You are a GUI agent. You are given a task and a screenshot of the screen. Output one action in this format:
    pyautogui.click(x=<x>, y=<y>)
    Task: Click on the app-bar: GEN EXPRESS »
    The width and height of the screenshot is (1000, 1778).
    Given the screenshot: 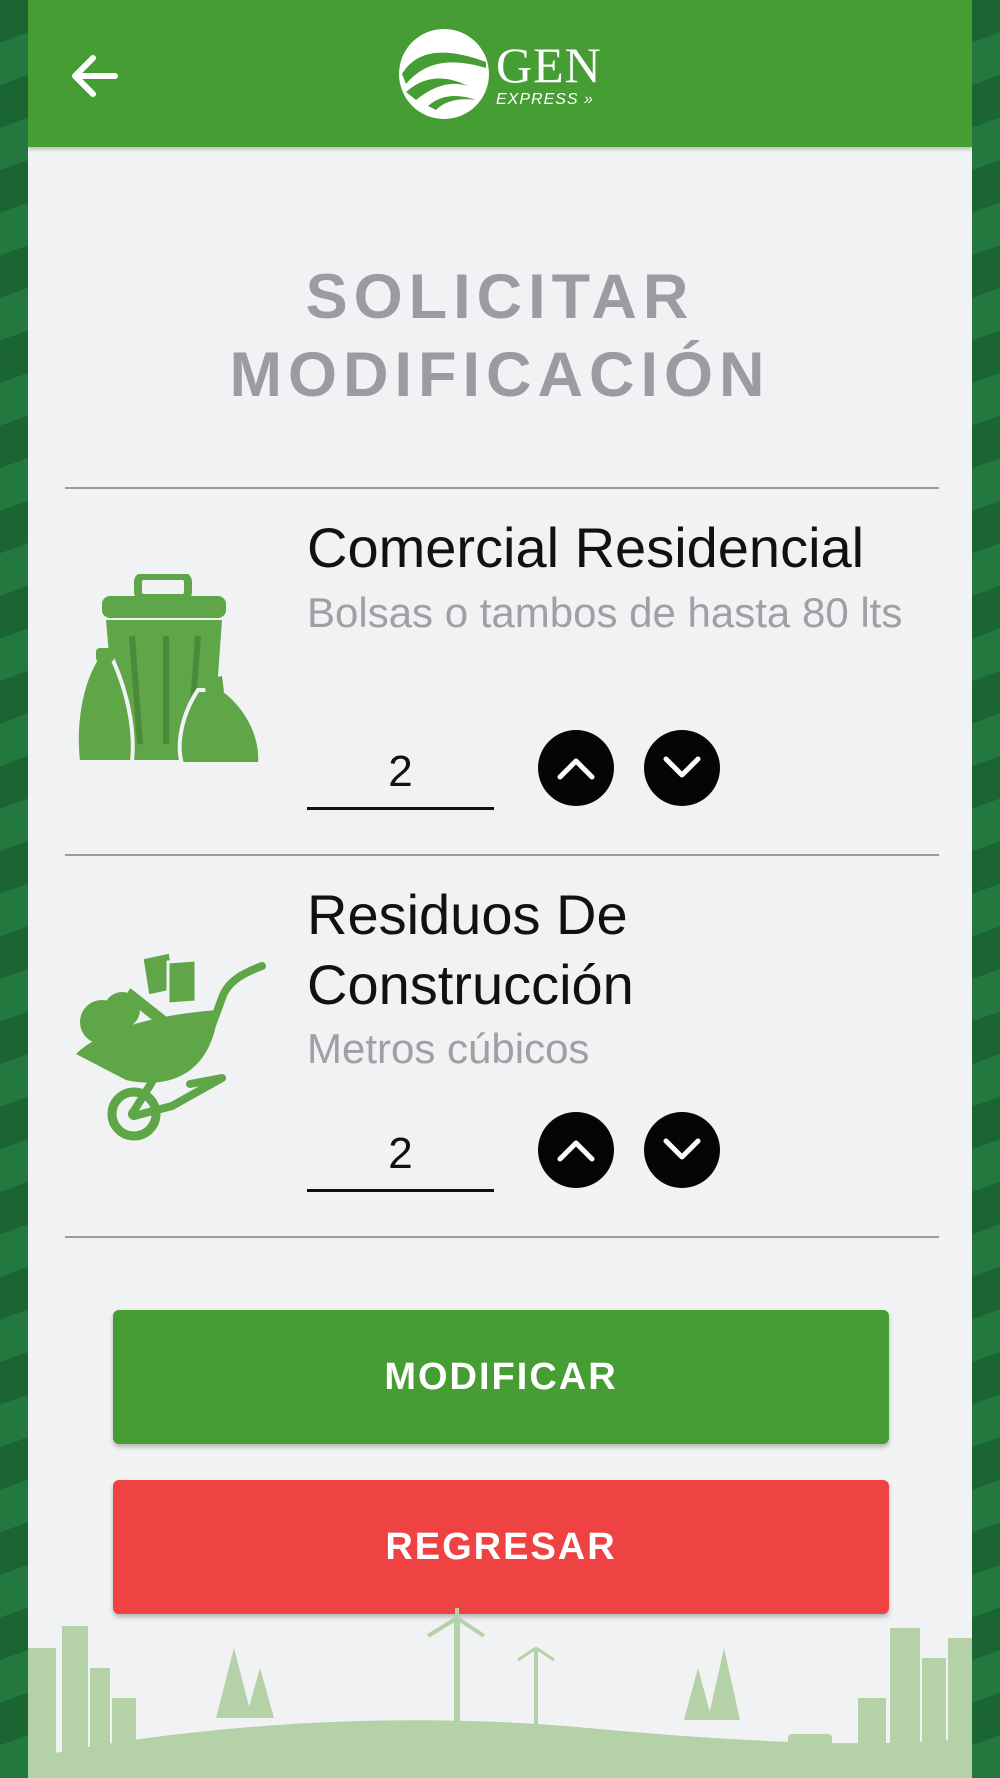 What is the action you would take?
    pyautogui.click(x=500, y=73)
    